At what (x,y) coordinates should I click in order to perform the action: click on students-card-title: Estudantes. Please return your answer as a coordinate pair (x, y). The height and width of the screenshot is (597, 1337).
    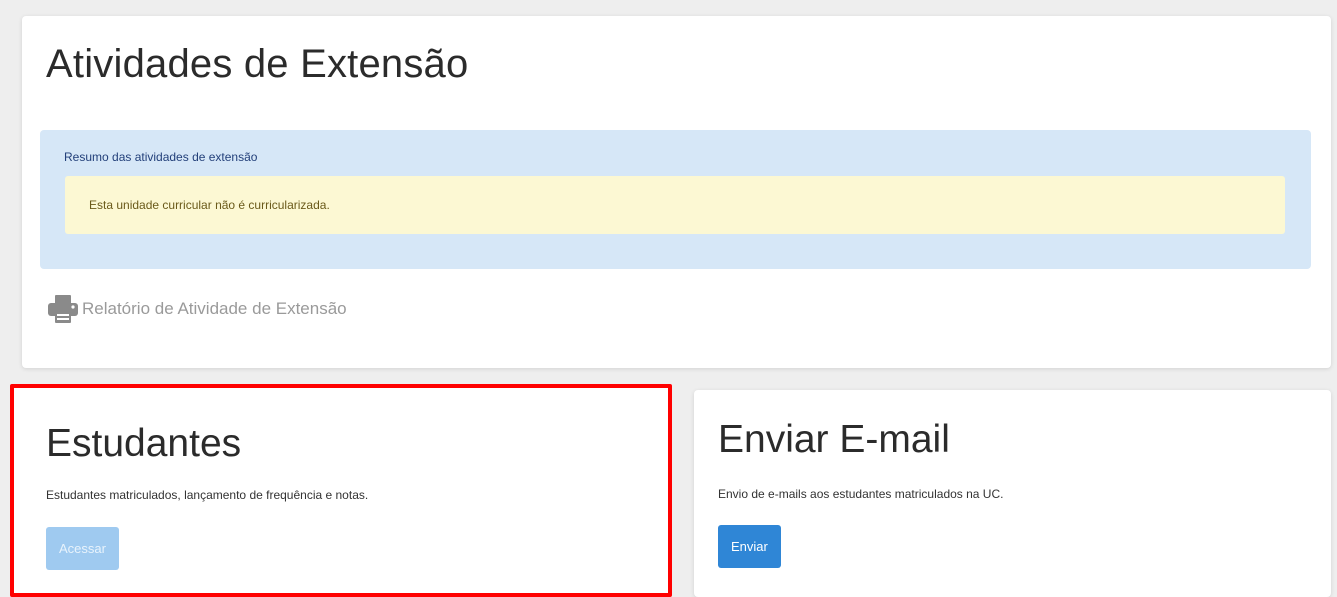
    Looking at the image, I should click on (144, 443).